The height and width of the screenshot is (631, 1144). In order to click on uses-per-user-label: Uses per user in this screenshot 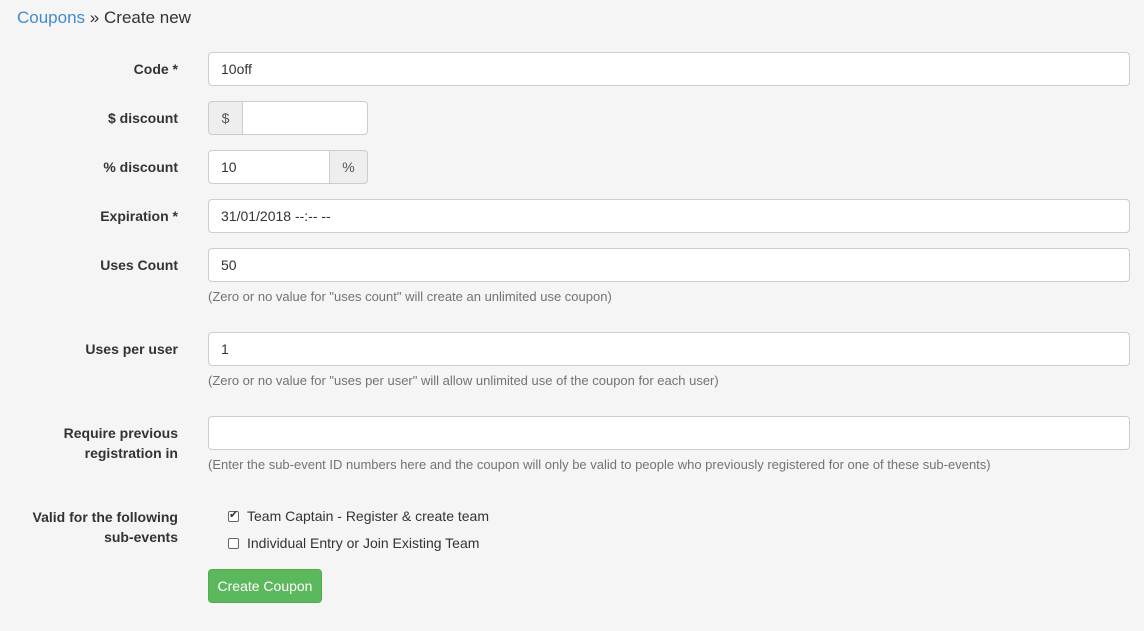, I will do `click(131, 349)`.